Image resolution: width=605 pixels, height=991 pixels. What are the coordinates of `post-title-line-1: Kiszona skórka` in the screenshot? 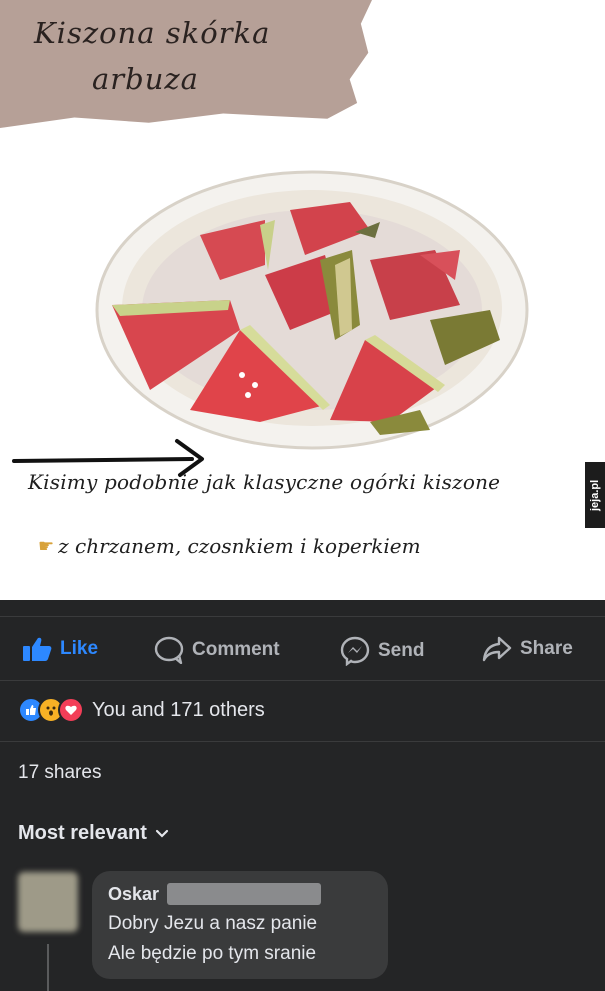 It's located at (152, 33).